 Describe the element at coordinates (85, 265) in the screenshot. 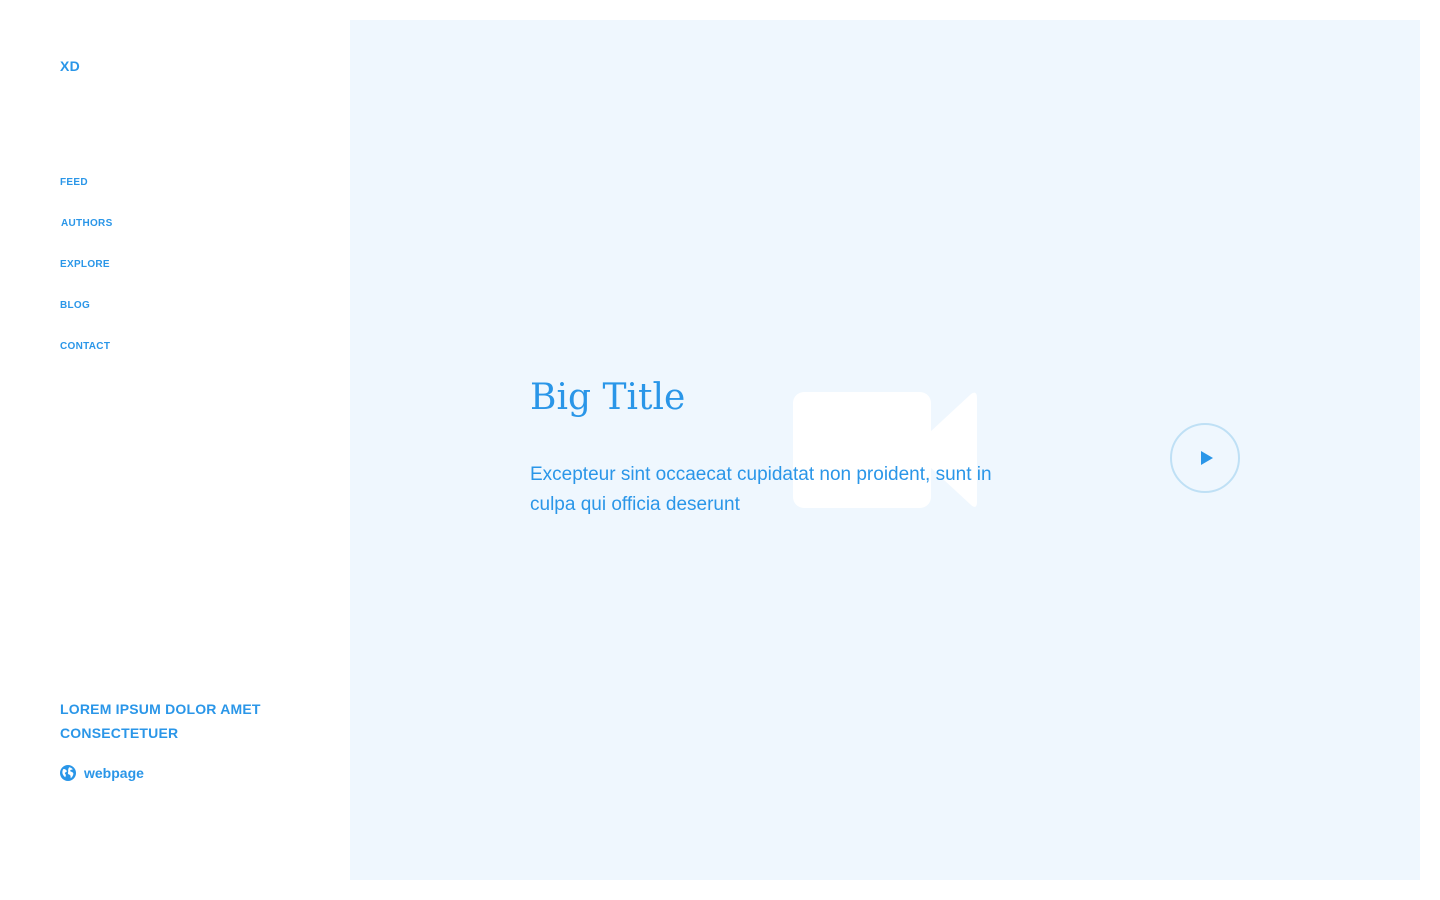

I see `nav-link-explore: EXPLORE` at that location.